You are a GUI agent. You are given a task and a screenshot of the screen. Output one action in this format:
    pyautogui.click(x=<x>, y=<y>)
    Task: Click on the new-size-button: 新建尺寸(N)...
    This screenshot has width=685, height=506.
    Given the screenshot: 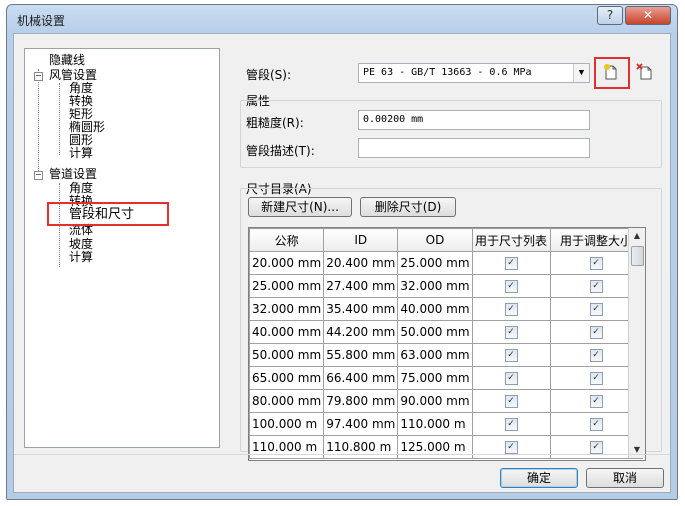 What is the action you would take?
    pyautogui.click(x=300, y=207)
    